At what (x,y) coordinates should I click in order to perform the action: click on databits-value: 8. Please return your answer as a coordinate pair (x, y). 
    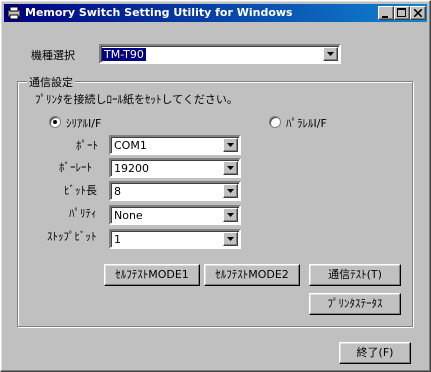
    Looking at the image, I should click on (117, 191).